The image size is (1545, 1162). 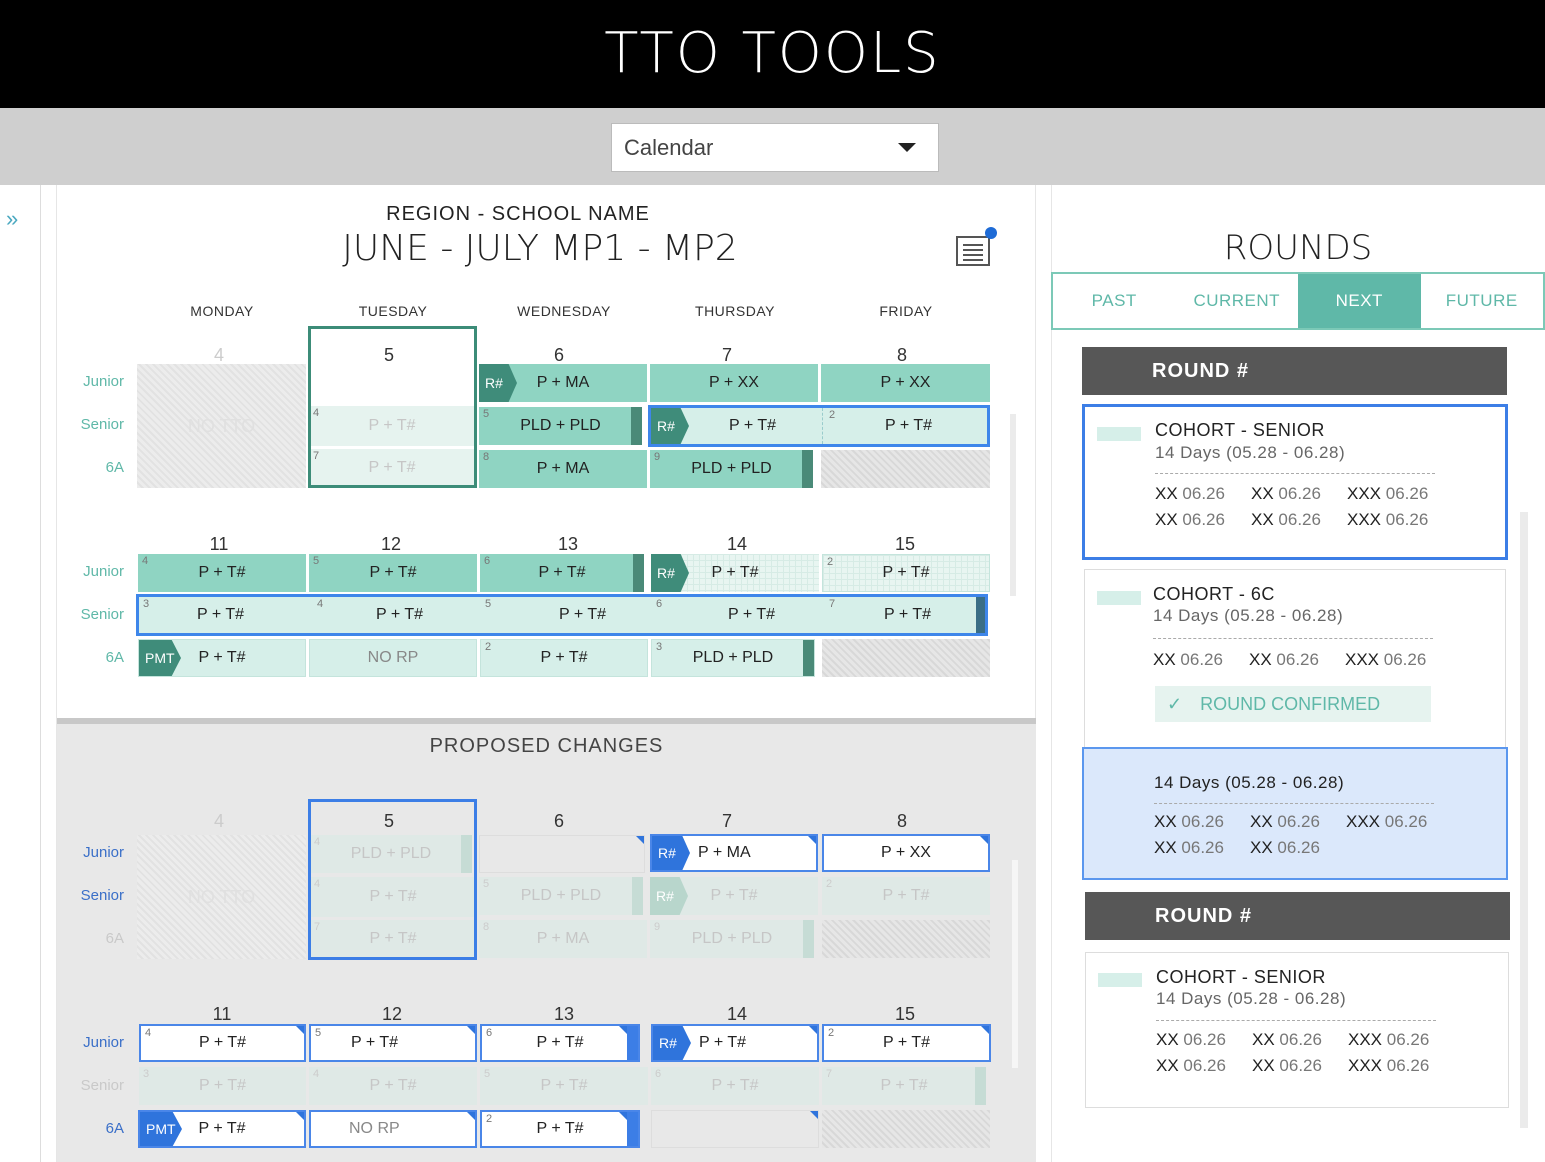 What do you see at coordinates (734, 853) in the screenshot?
I see `schedule-cell-changed: R# P + MA` at bounding box center [734, 853].